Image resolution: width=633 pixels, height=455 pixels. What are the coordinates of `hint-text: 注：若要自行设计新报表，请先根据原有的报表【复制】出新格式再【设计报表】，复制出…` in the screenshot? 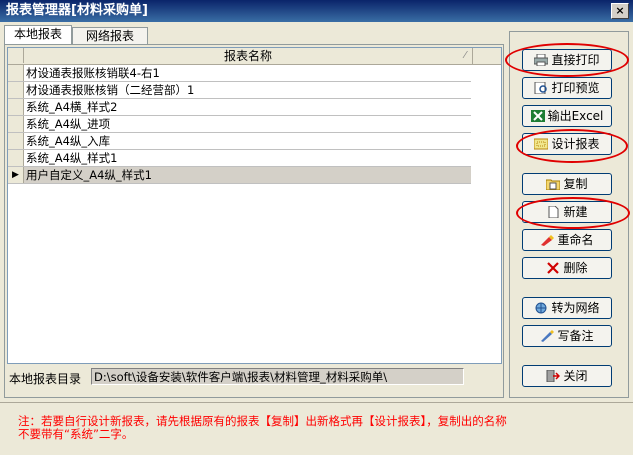 It's located at (262, 427).